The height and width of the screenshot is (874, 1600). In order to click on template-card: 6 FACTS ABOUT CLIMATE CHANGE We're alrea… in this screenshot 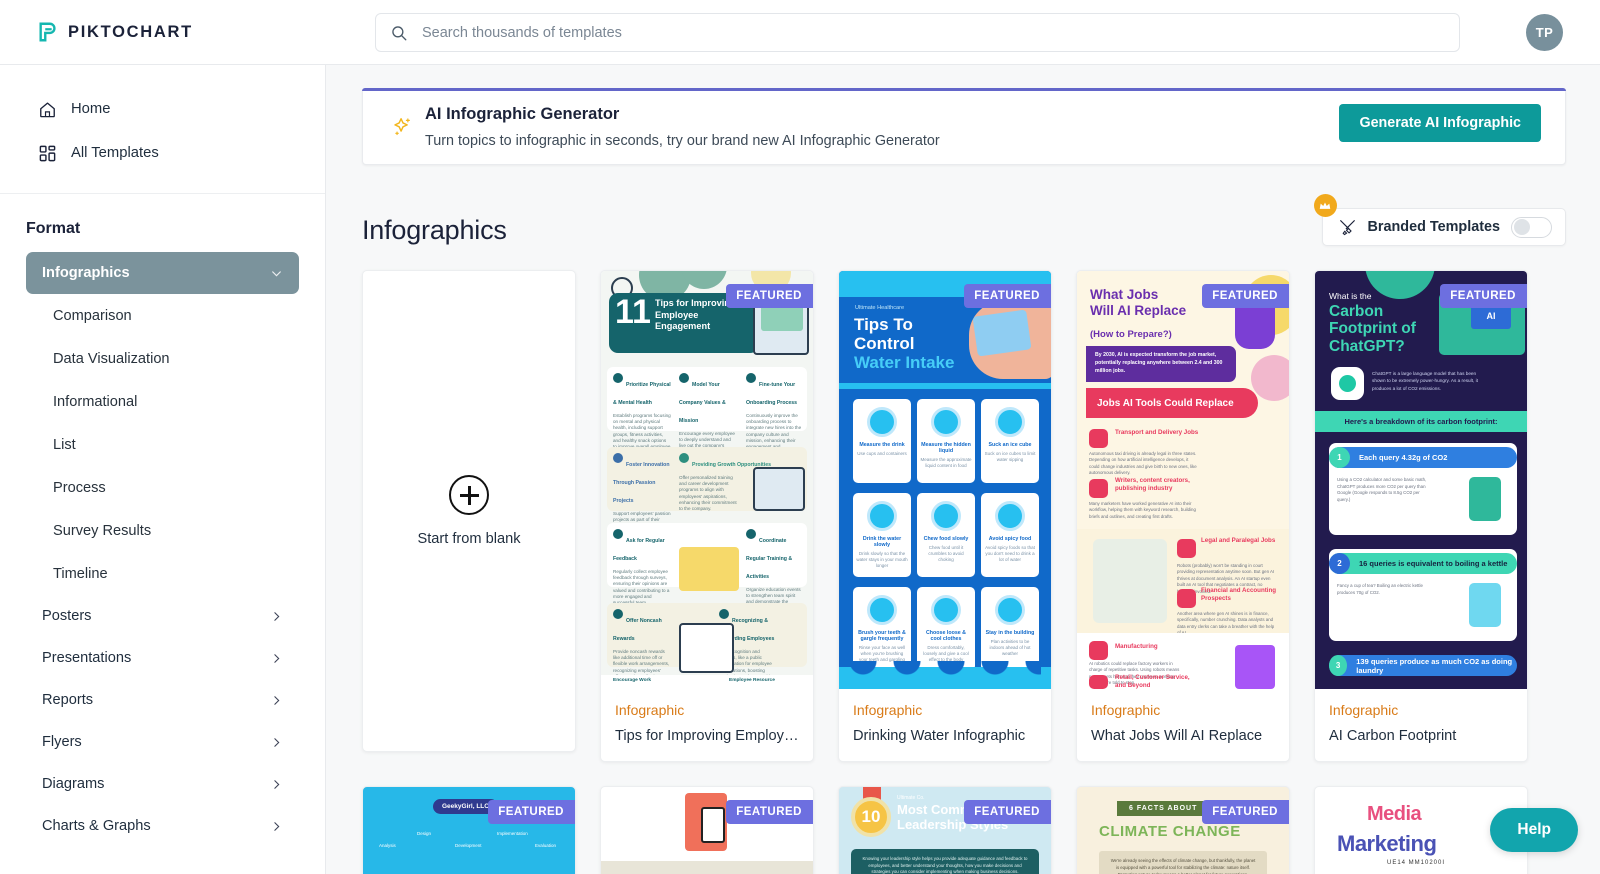, I will do `click(1183, 830)`.